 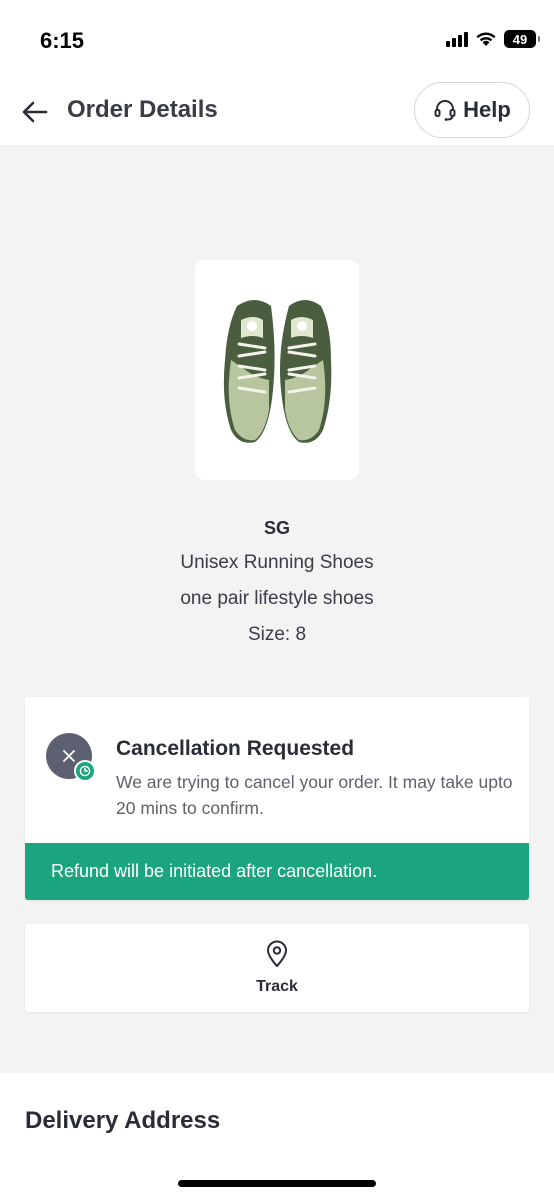 I want to click on product-image, so click(x=277, y=370).